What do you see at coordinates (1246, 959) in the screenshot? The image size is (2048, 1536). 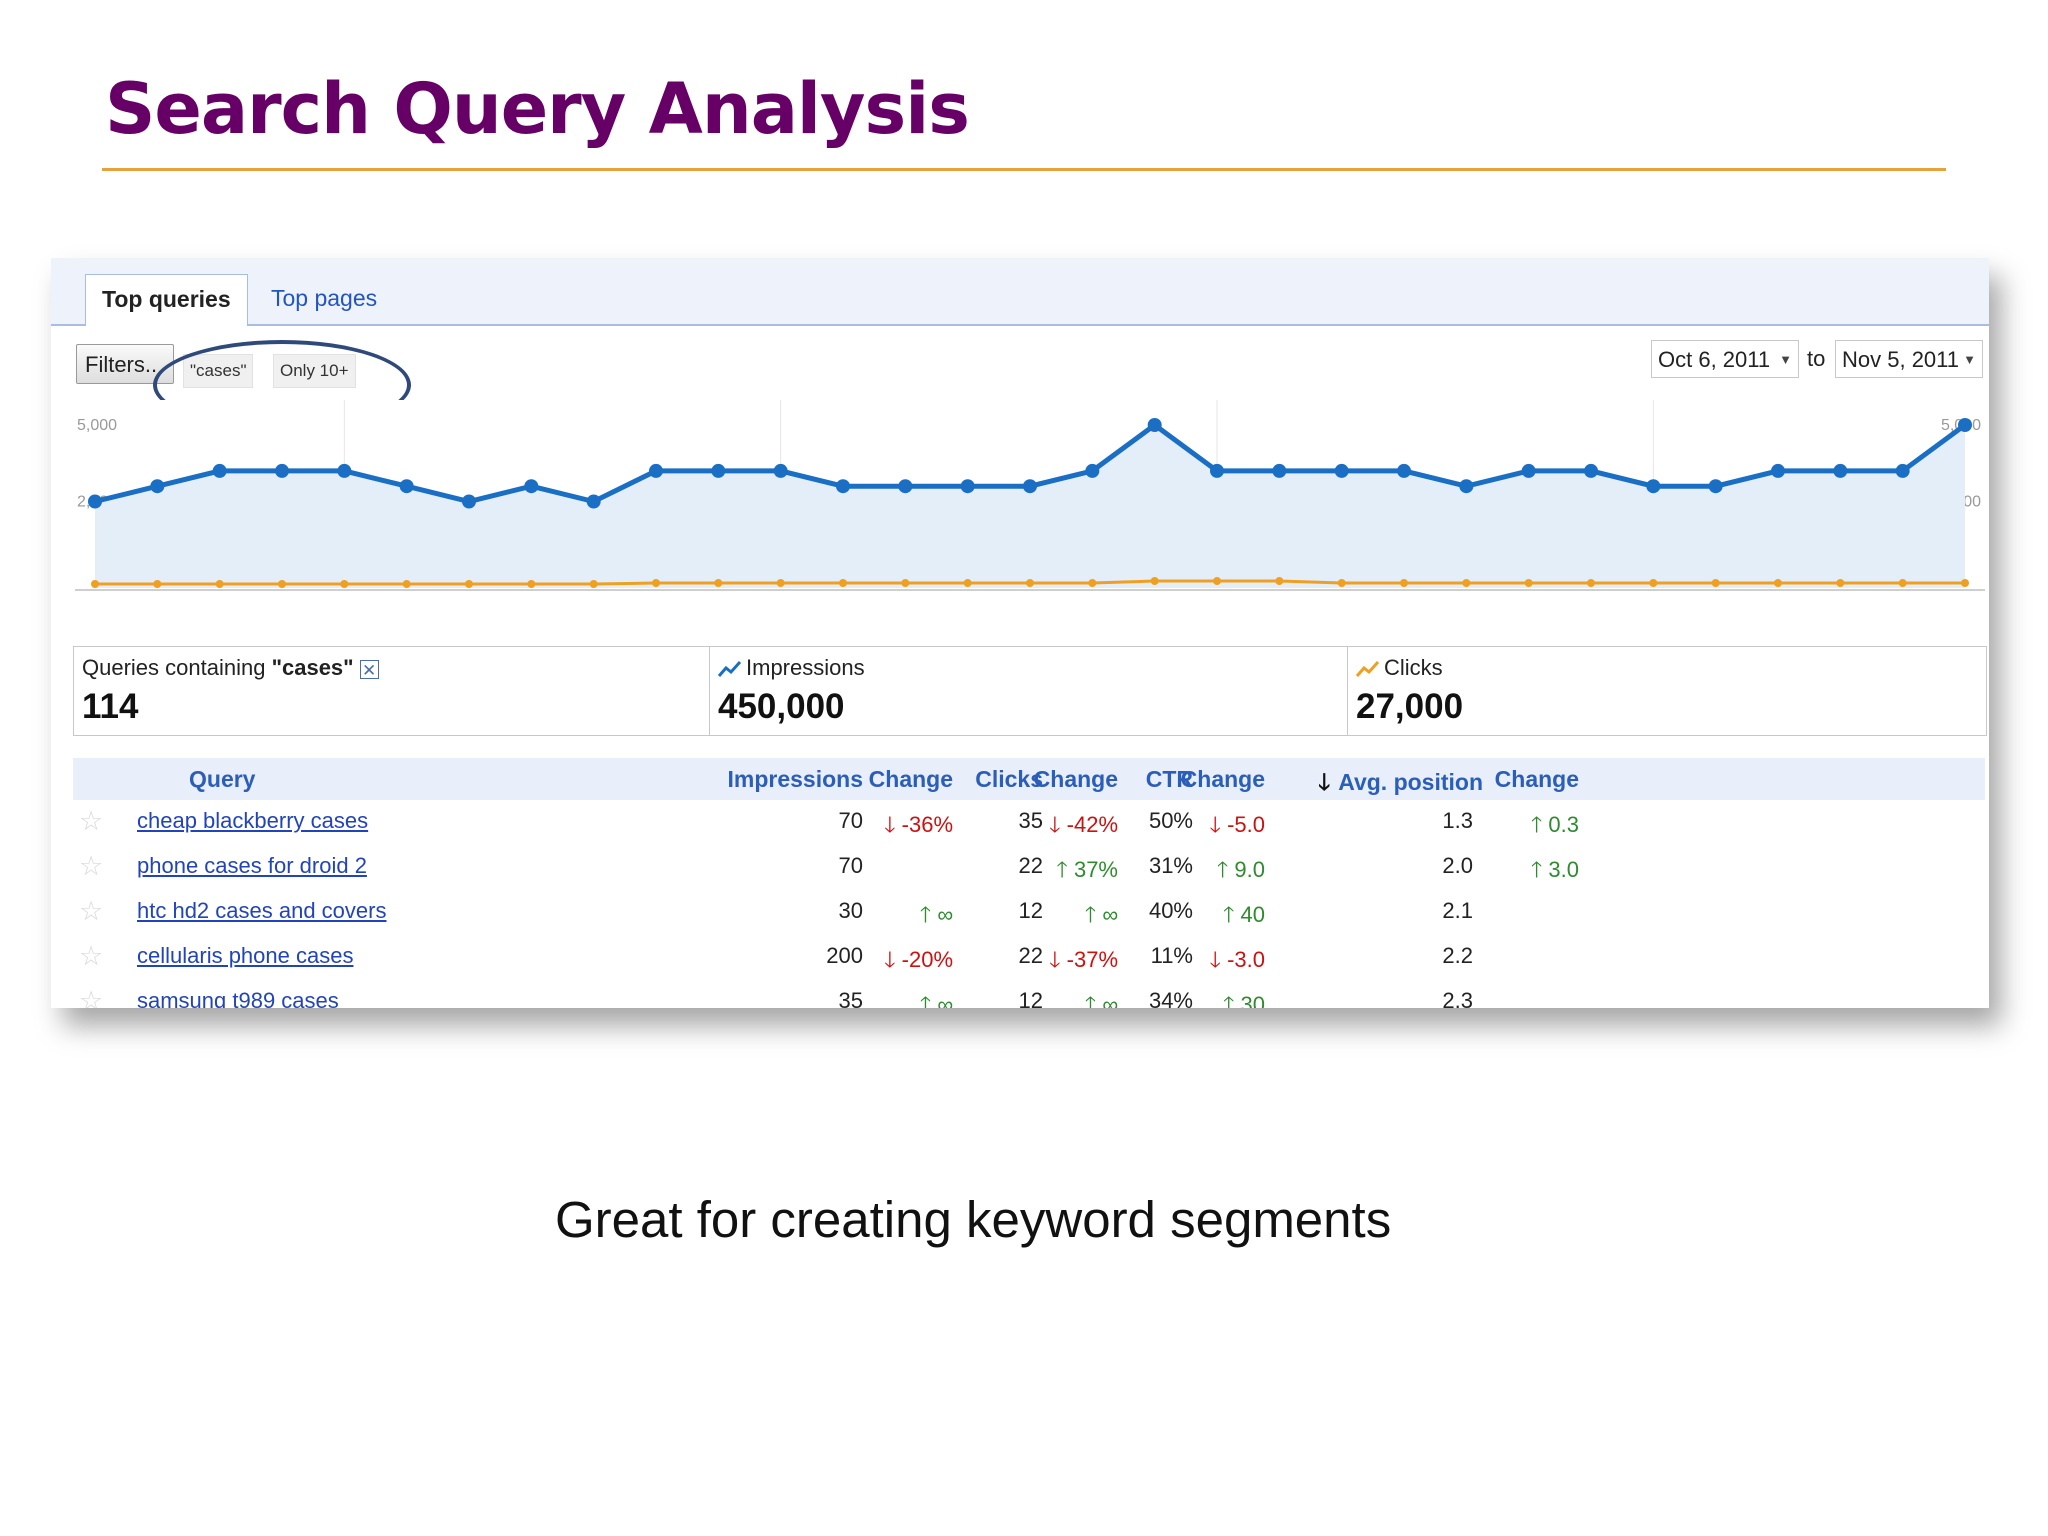 I see `cell-value: -3.0` at bounding box center [1246, 959].